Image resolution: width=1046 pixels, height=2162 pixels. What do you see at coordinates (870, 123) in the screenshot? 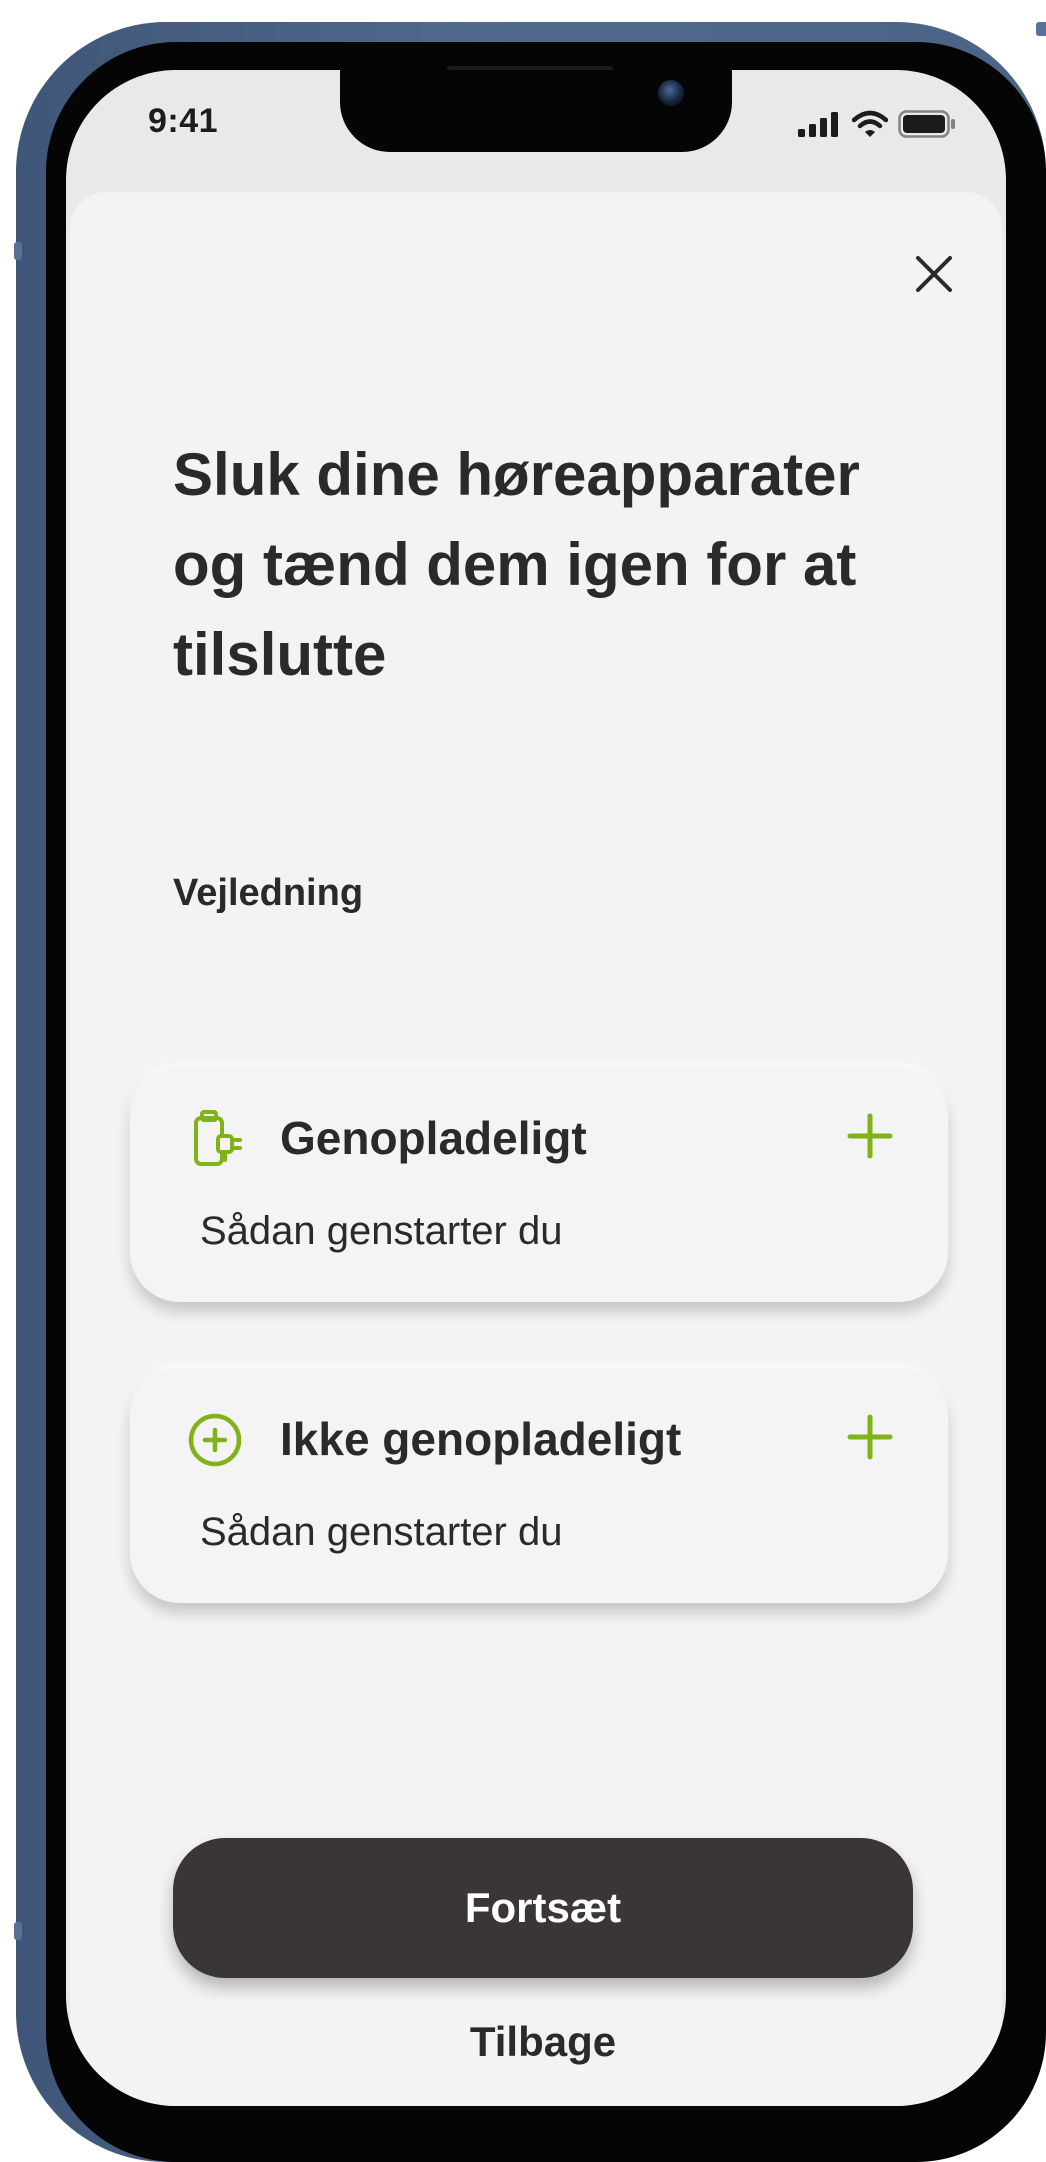
I see `wifi-icon` at bounding box center [870, 123].